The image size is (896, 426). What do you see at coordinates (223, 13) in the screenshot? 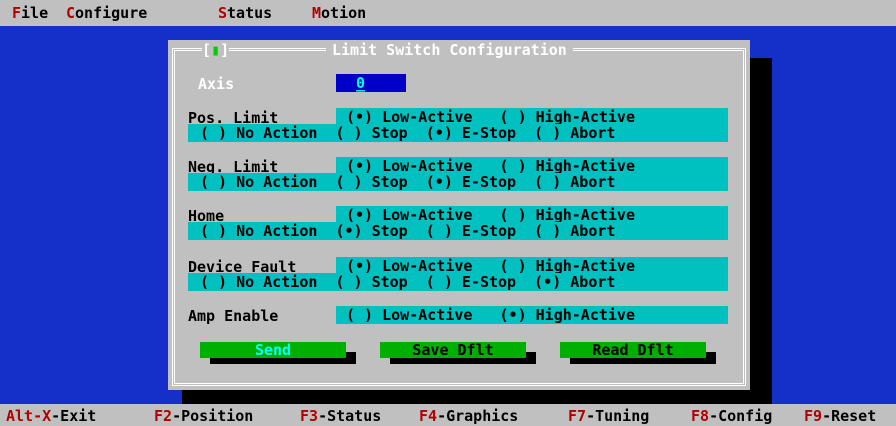
I see `menu-status-hotkey: S` at bounding box center [223, 13].